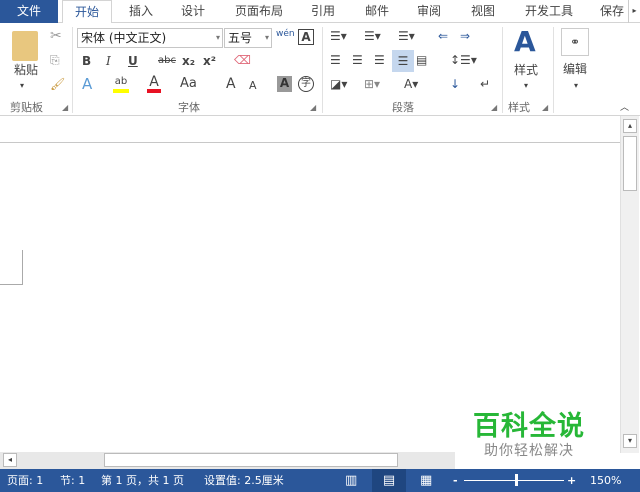 This screenshot has height=492, width=640. What do you see at coordinates (357, 60) in the screenshot?
I see `align-center-icon: ☰` at bounding box center [357, 60].